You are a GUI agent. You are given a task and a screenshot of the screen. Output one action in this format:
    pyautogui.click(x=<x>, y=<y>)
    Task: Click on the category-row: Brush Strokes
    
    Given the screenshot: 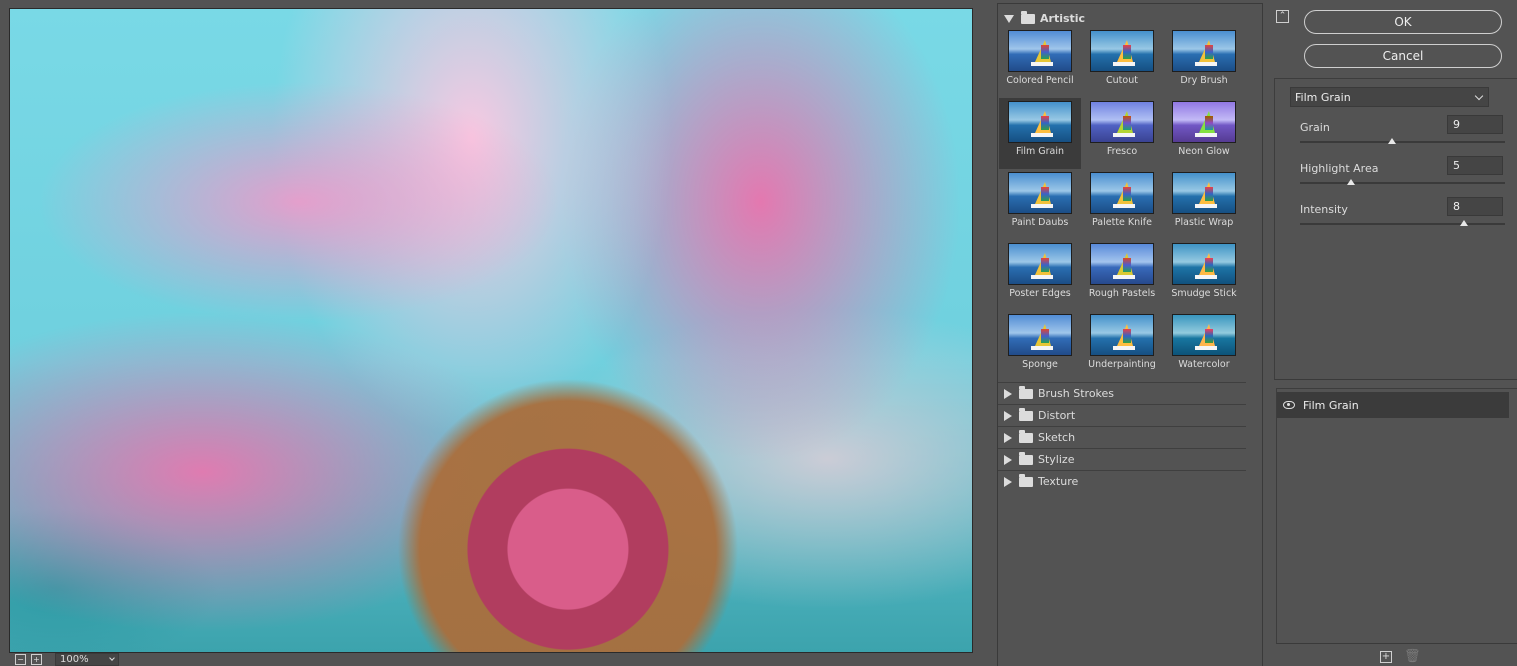 What is the action you would take?
    pyautogui.click(x=1122, y=393)
    